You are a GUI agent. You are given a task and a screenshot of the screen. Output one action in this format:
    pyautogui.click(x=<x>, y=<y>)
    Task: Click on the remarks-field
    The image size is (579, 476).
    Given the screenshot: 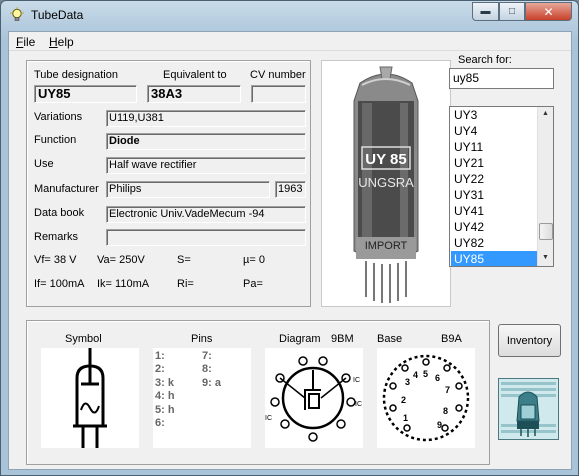 What is the action you would take?
    pyautogui.click(x=206, y=237)
    